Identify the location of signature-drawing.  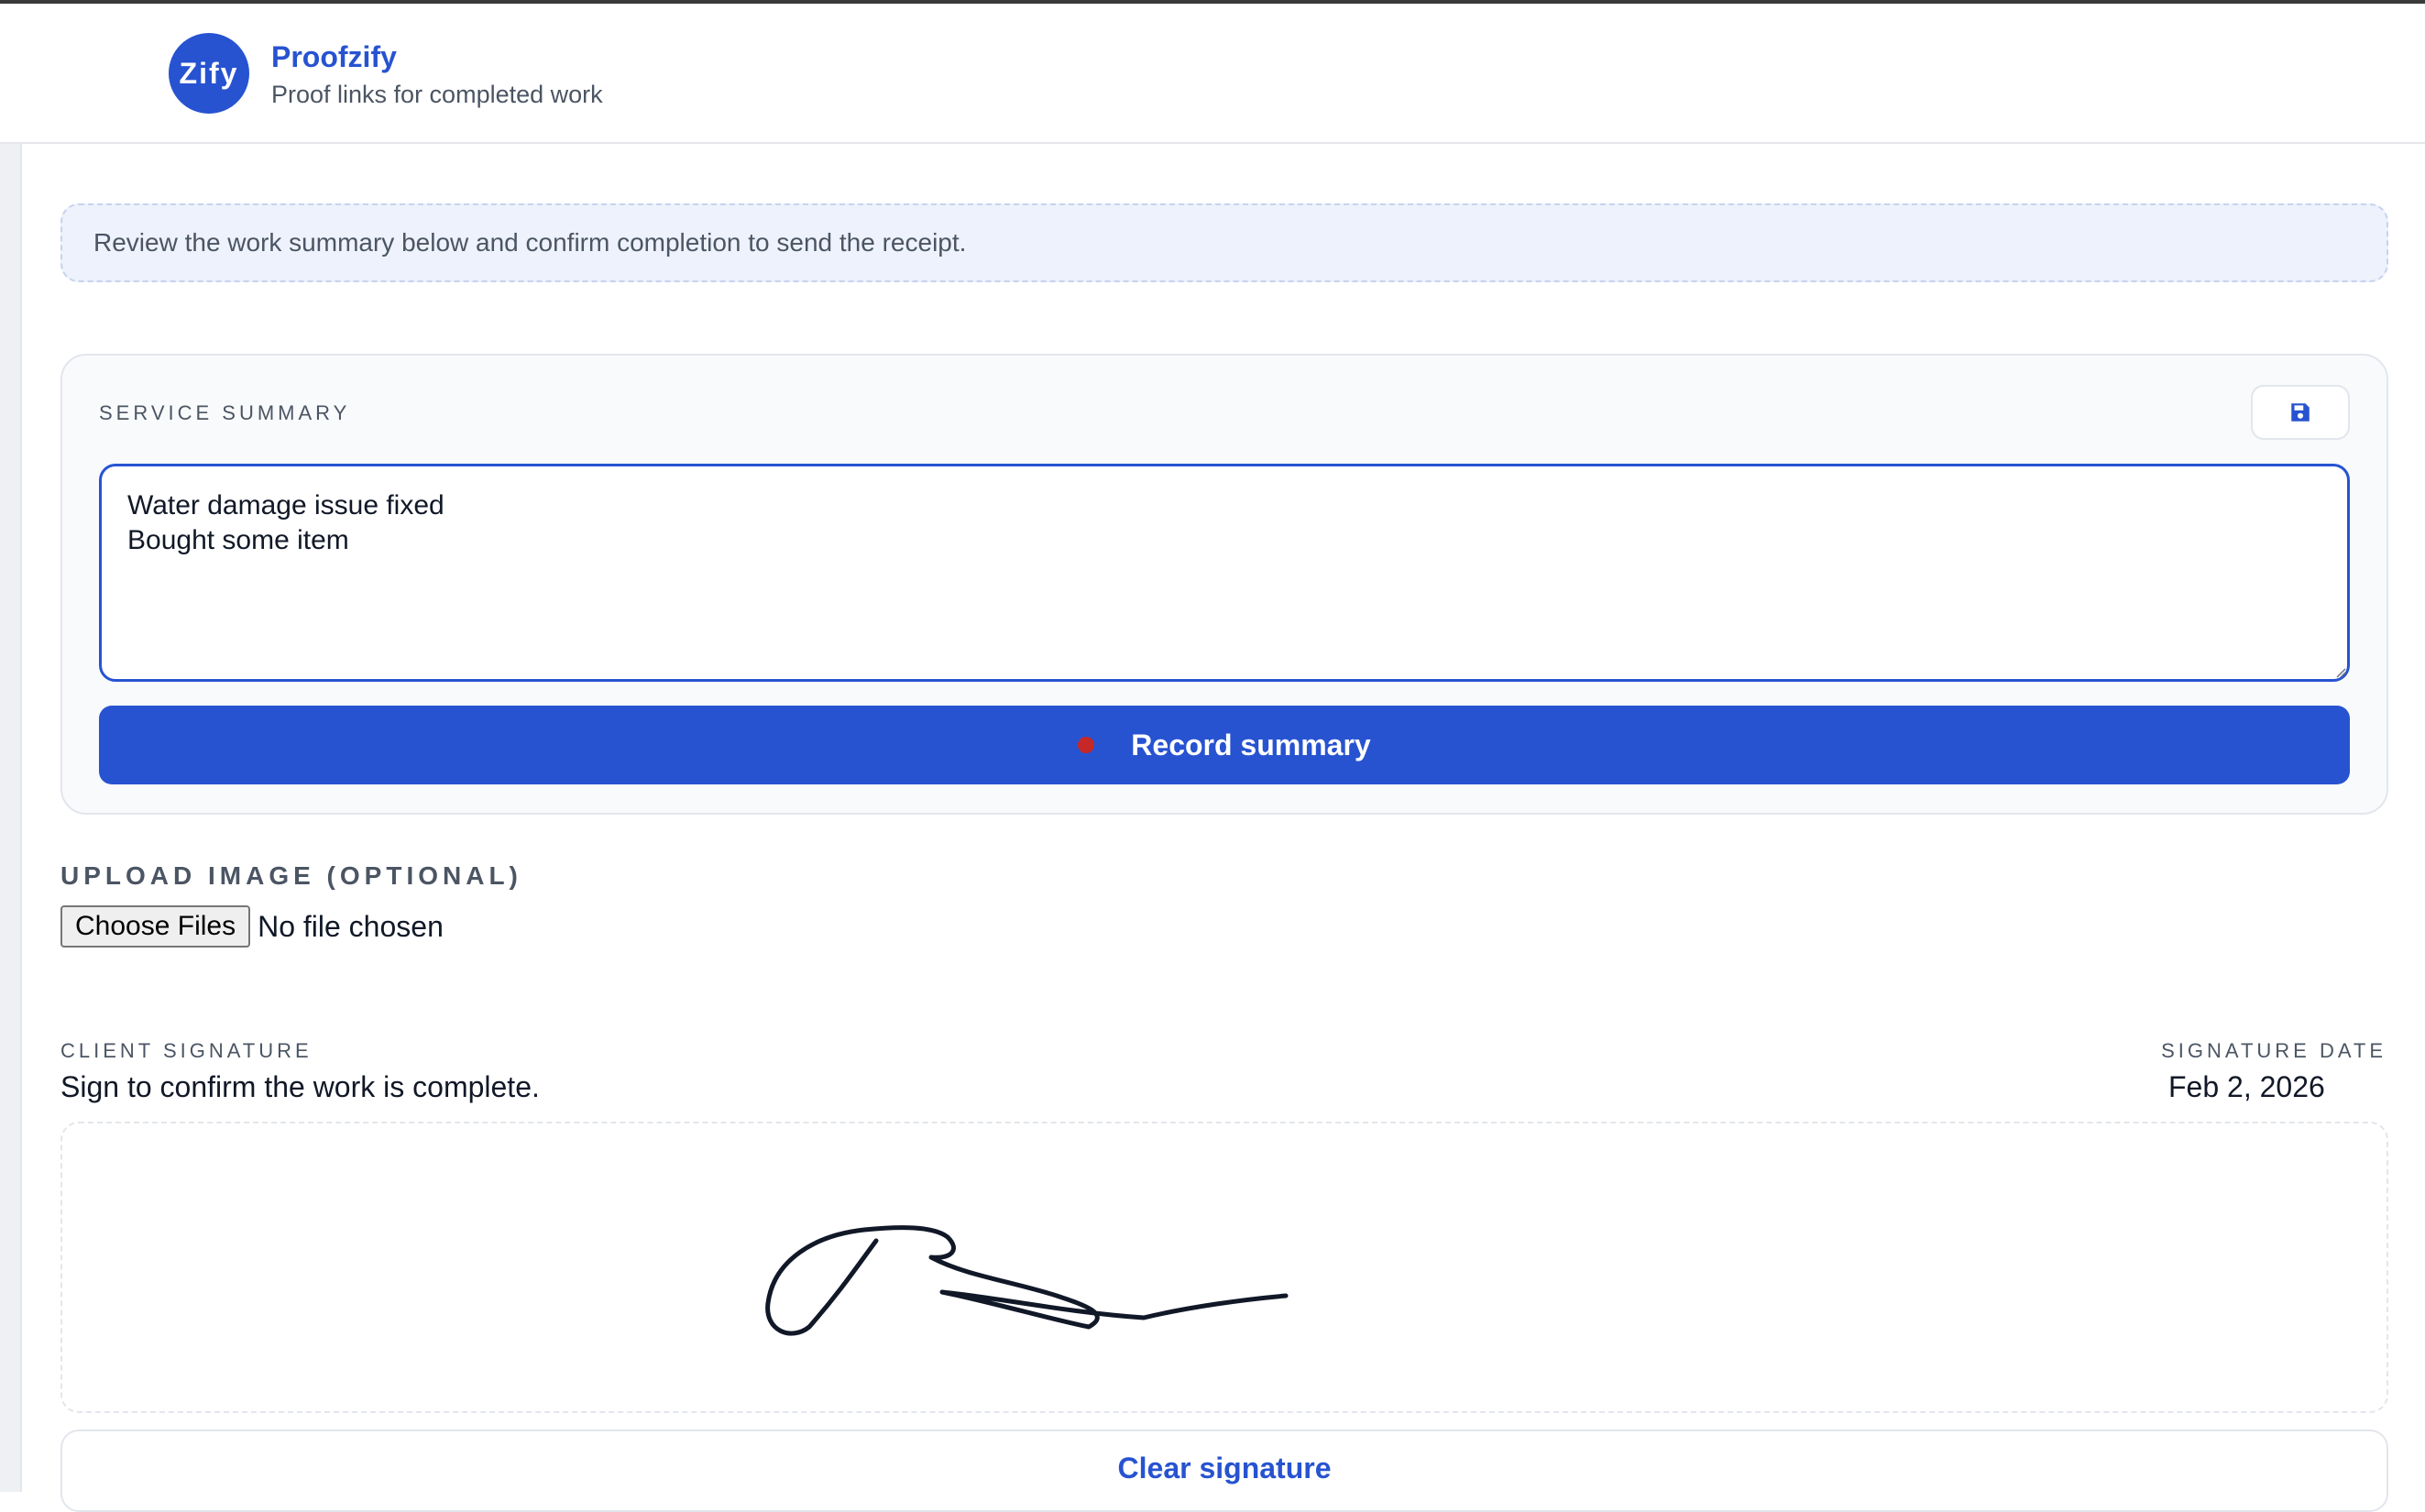
(1027, 1280).